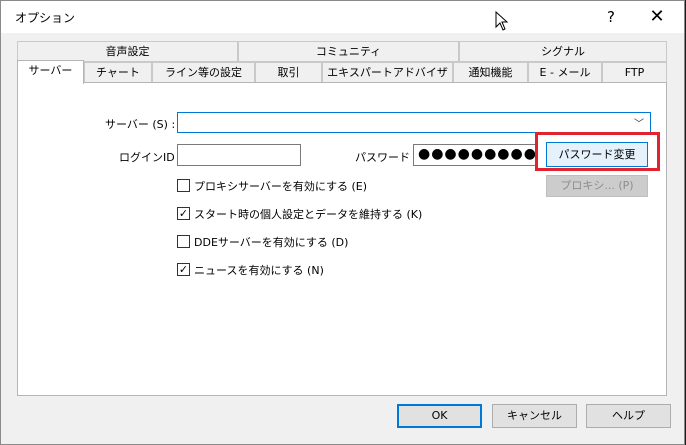  What do you see at coordinates (477, 154) in the screenshot?
I see `password-dots: ●●●●●●●●●●●●` at bounding box center [477, 154].